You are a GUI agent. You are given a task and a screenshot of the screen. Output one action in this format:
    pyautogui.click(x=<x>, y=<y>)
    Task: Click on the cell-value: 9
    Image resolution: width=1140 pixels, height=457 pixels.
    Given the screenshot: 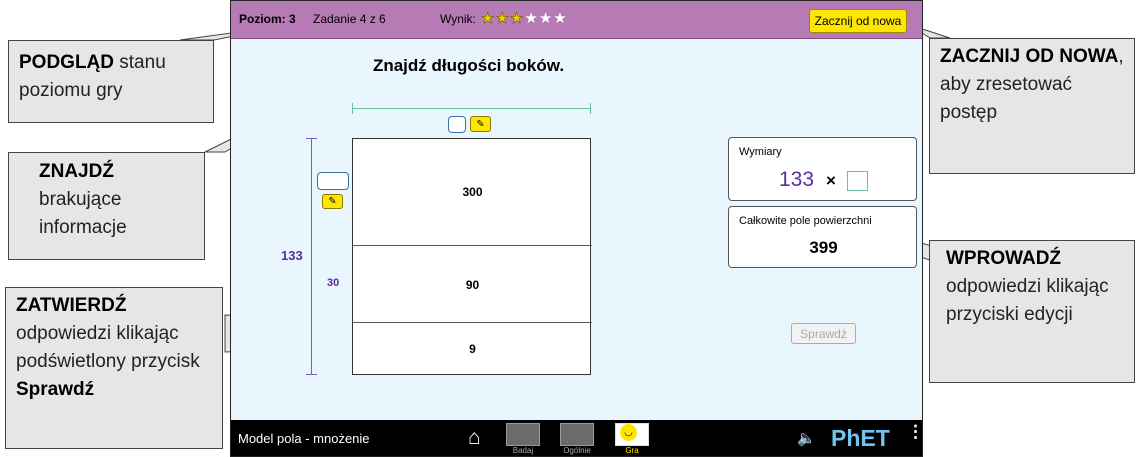 What is the action you would take?
    pyautogui.click(x=472, y=349)
    